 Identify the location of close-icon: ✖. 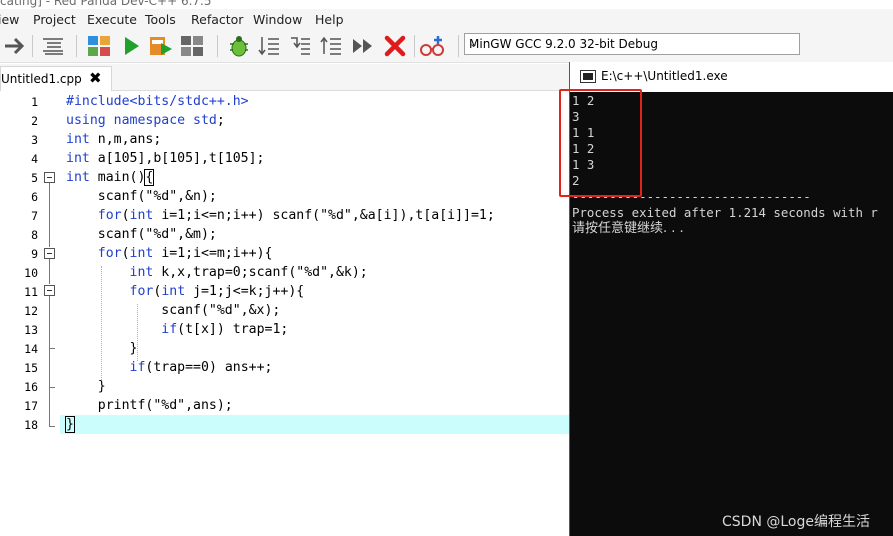
(95, 78).